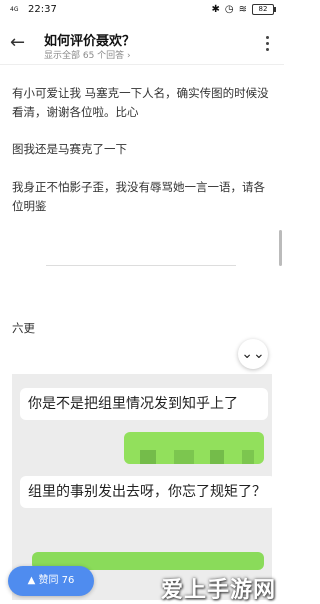  What do you see at coordinates (140, 102) in the screenshot?
I see `answer-paragraph: 有小可爱让我 马塞克一下人名，确实传图的时候没看清，谢谢各位啦。比心` at bounding box center [140, 102].